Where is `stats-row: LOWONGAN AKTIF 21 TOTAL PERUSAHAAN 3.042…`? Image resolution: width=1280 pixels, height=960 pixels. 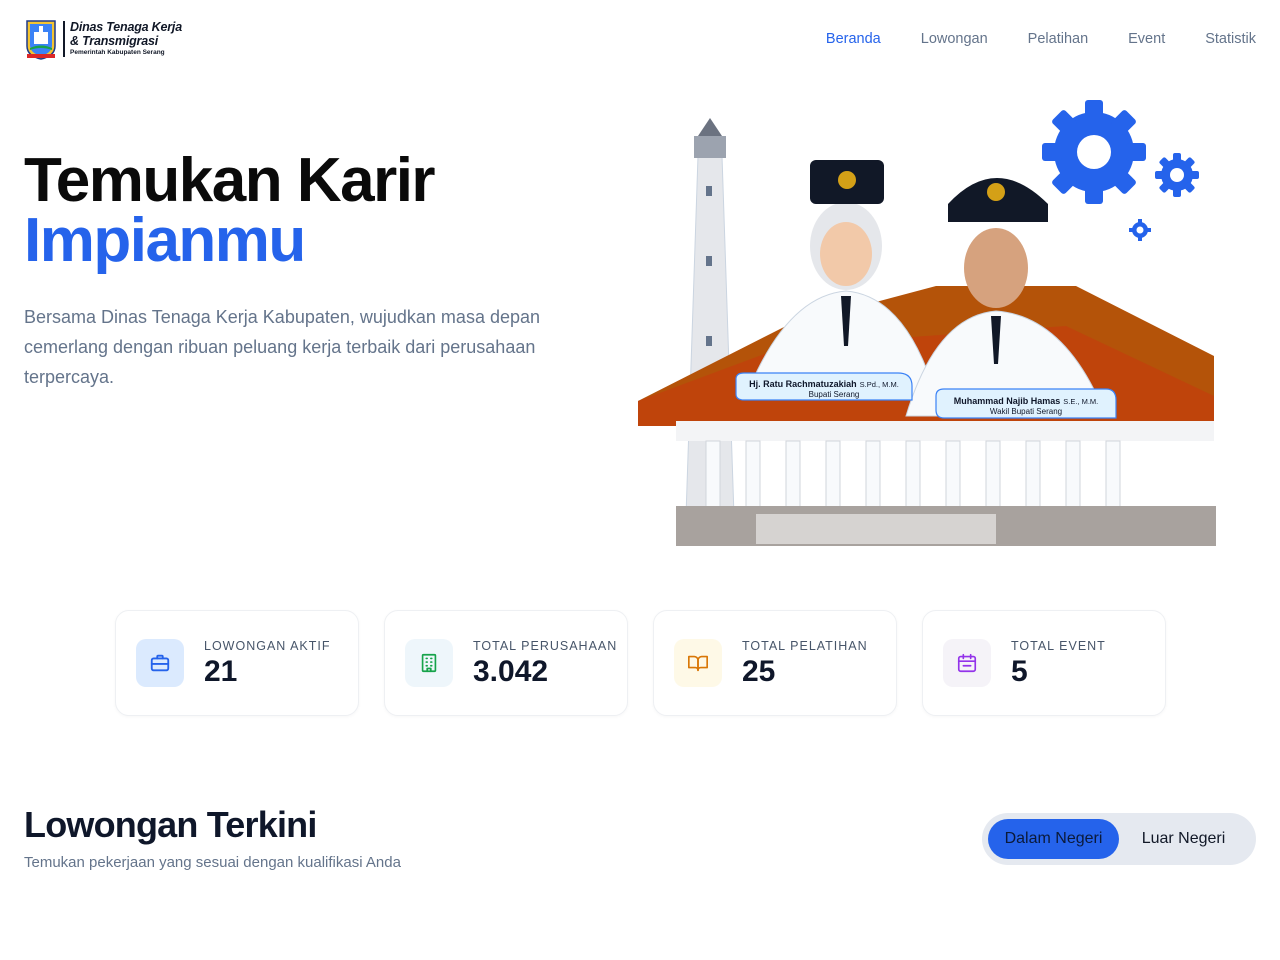
stats-row: LOWONGAN AKTIF 21 TOTAL PERUSAHAAN 3.042… is located at coordinates (640, 663).